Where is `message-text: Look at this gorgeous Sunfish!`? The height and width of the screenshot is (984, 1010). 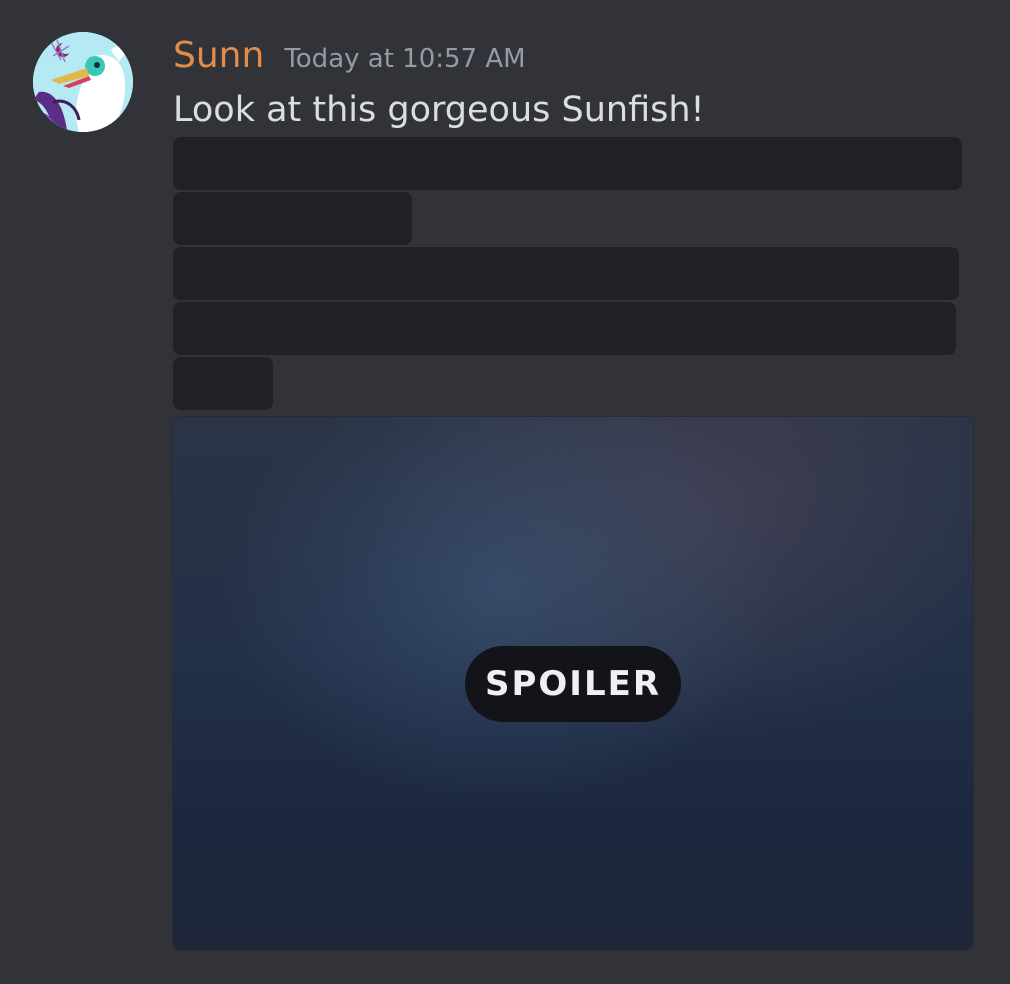 message-text: Look at this gorgeous Sunfish! is located at coordinates (439, 110).